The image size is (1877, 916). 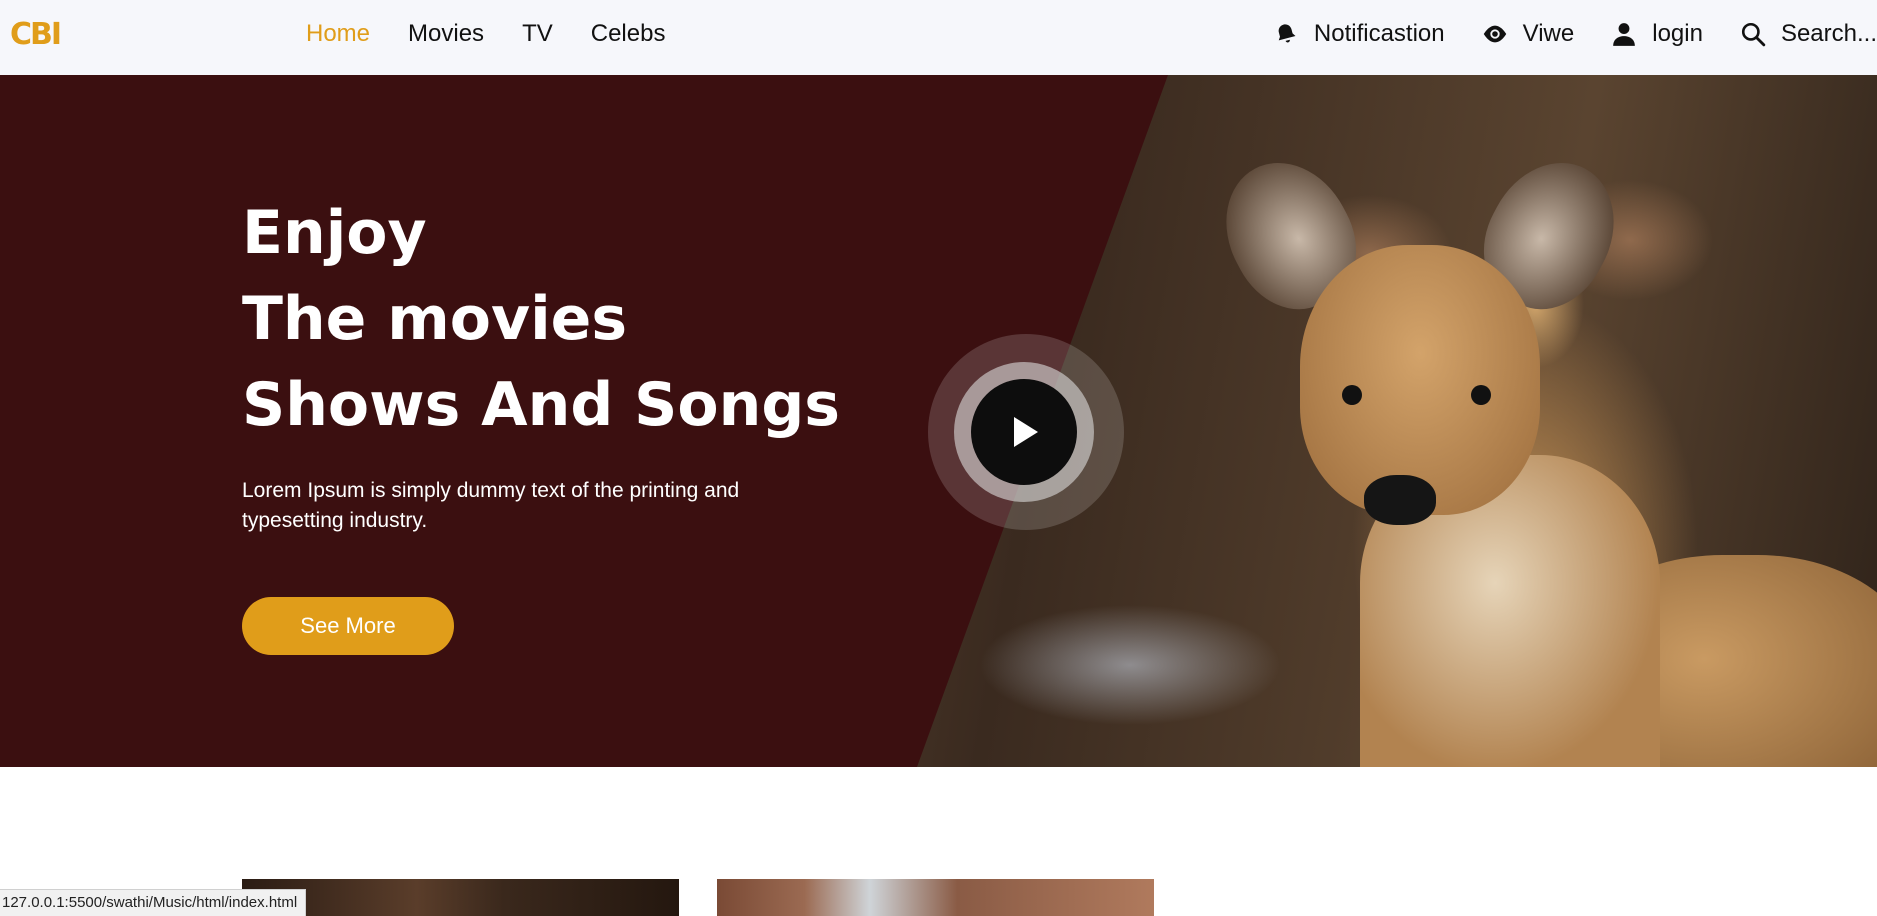 I want to click on bell-icon, so click(x=1286, y=34).